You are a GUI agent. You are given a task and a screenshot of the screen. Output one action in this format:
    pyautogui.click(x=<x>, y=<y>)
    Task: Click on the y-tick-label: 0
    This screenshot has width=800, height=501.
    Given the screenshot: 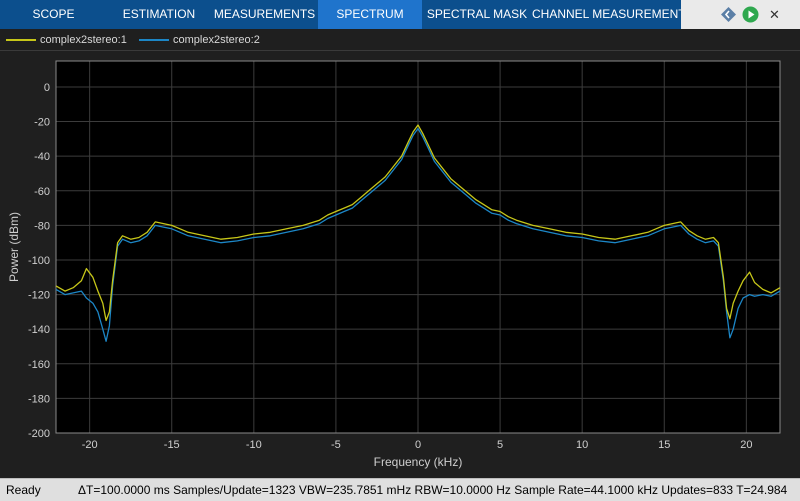 What is the action you would take?
    pyautogui.click(x=47, y=88)
    